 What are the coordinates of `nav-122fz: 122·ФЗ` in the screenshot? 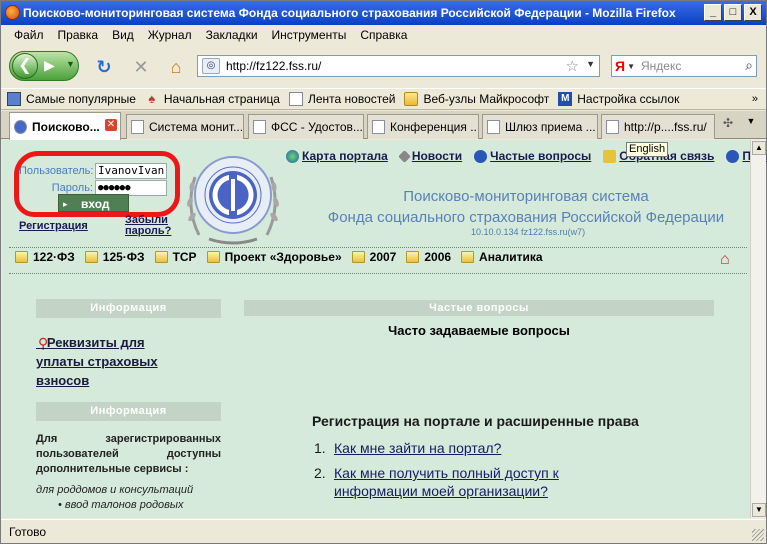 It's located at (45, 257).